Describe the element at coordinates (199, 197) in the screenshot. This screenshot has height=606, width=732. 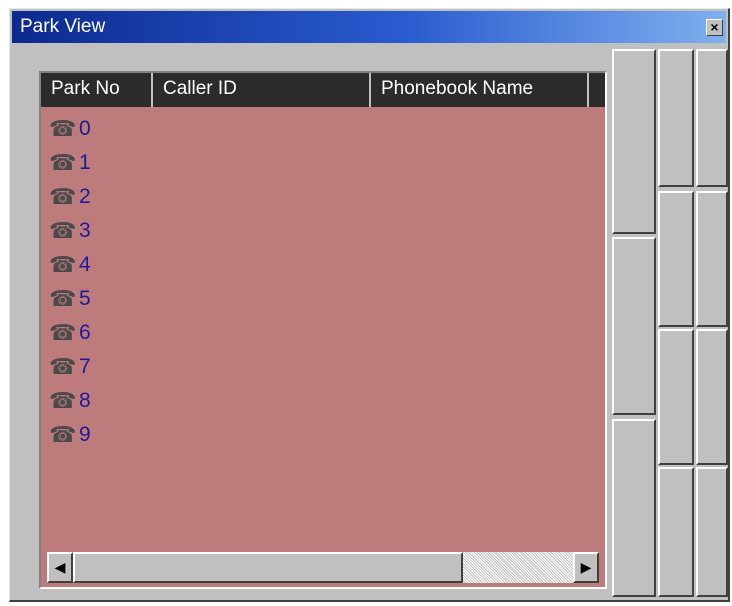
I see `list-item: ☎ 2` at that location.